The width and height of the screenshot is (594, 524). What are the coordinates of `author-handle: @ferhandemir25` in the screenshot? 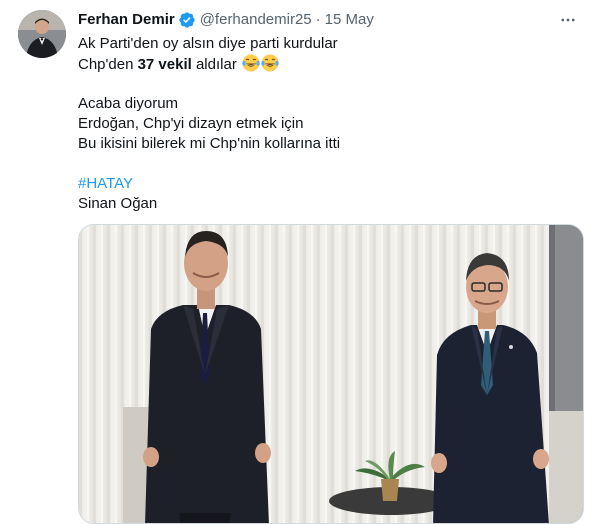 It's located at (256, 20).